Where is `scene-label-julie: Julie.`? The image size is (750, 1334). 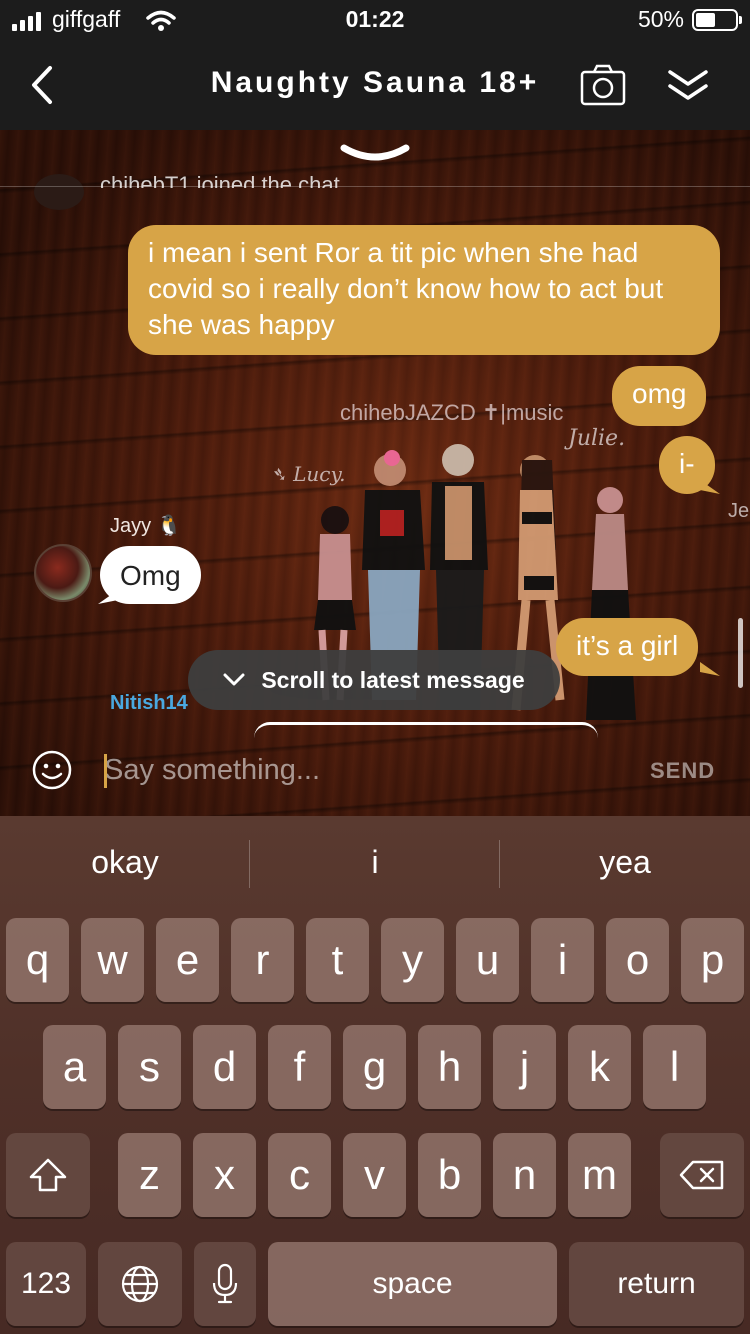
scene-label-julie: Julie. is located at coordinates (597, 438).